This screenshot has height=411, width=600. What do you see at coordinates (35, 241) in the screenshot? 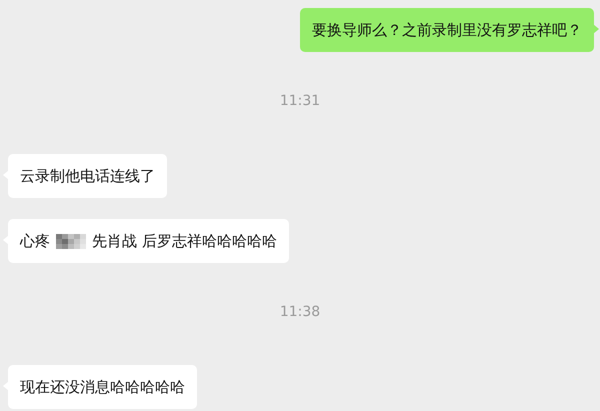
I see `message-text: 心疼` at bounding box center [35, 241].